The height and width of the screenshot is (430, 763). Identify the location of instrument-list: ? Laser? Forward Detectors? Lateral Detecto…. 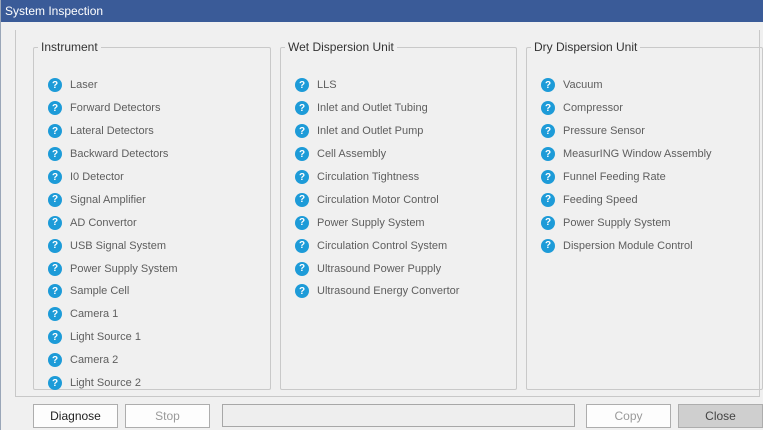
(113, 234).